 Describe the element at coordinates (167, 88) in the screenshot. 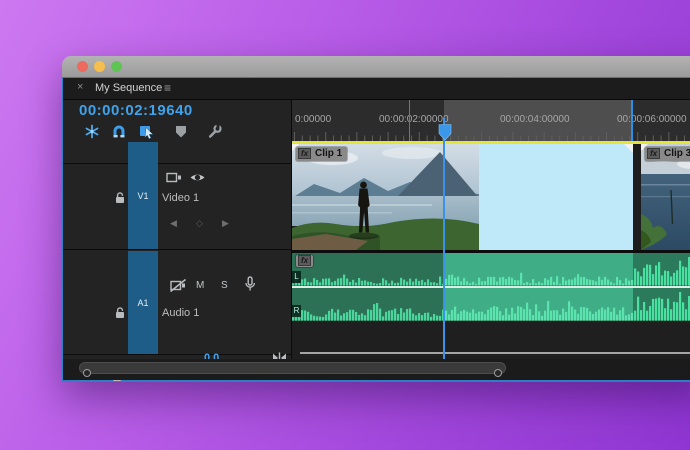

I see `panel-menu-icon: ≡` at that location.